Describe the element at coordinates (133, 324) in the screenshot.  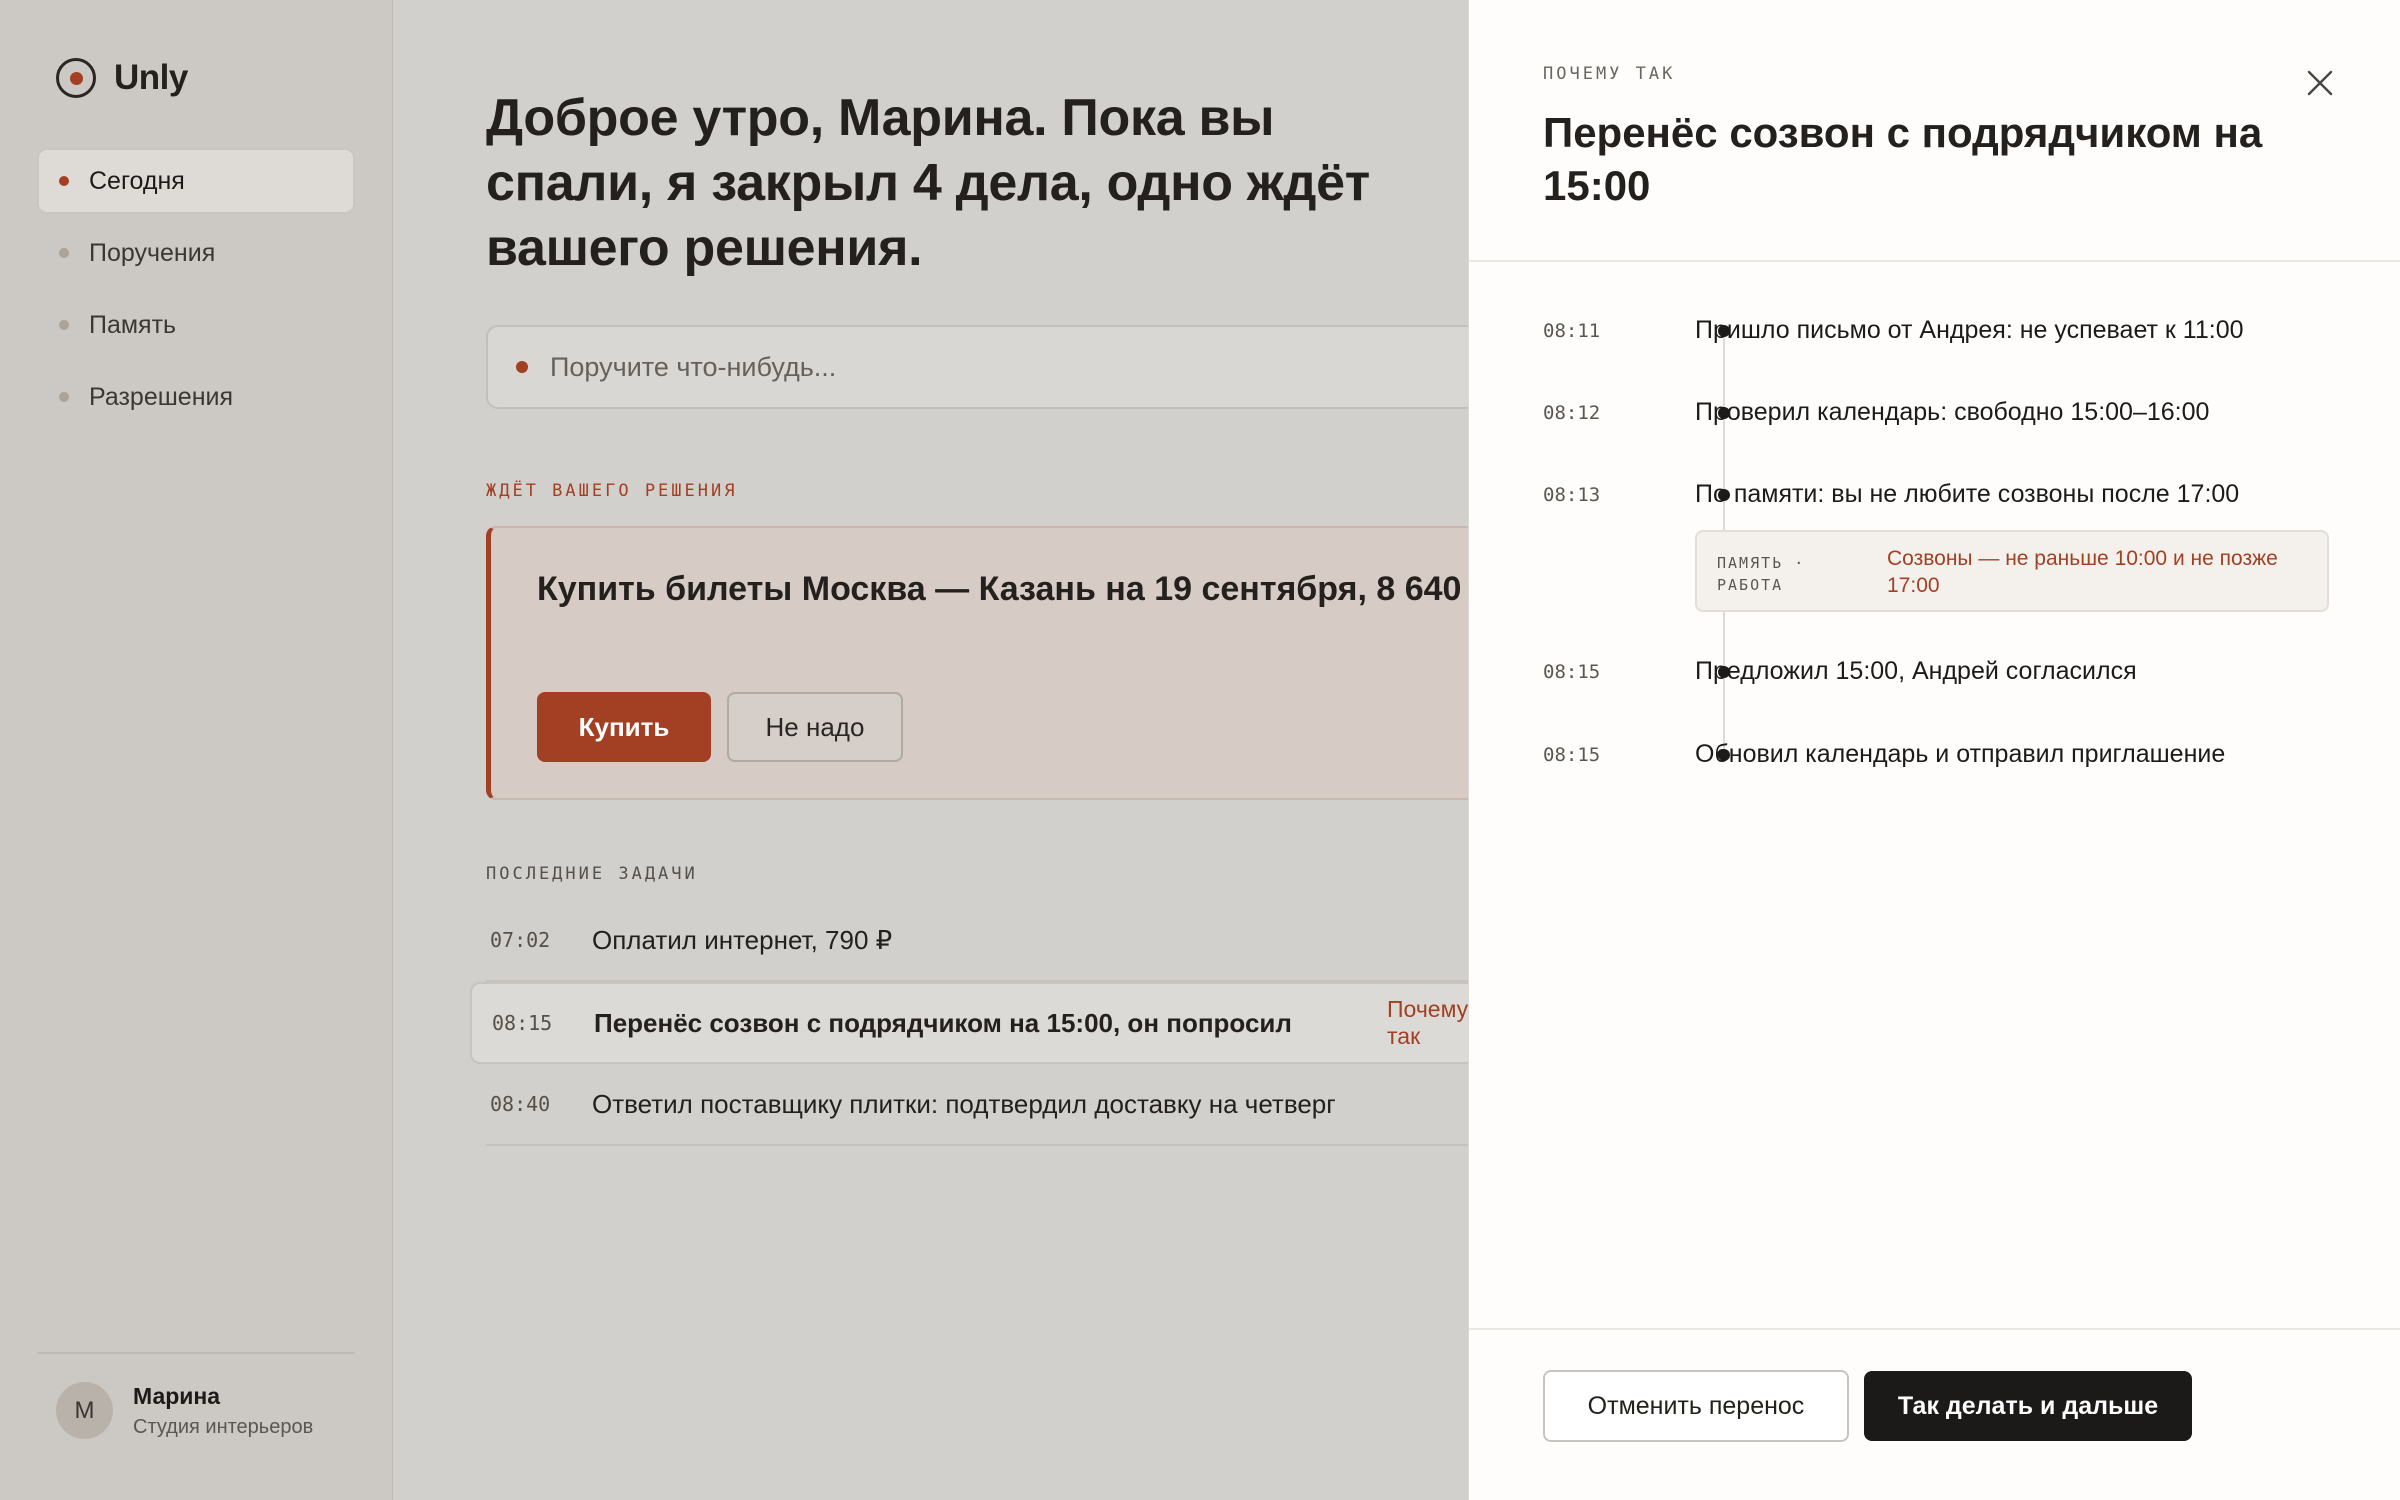
I see `sidebar-item-label: Память` at that location.